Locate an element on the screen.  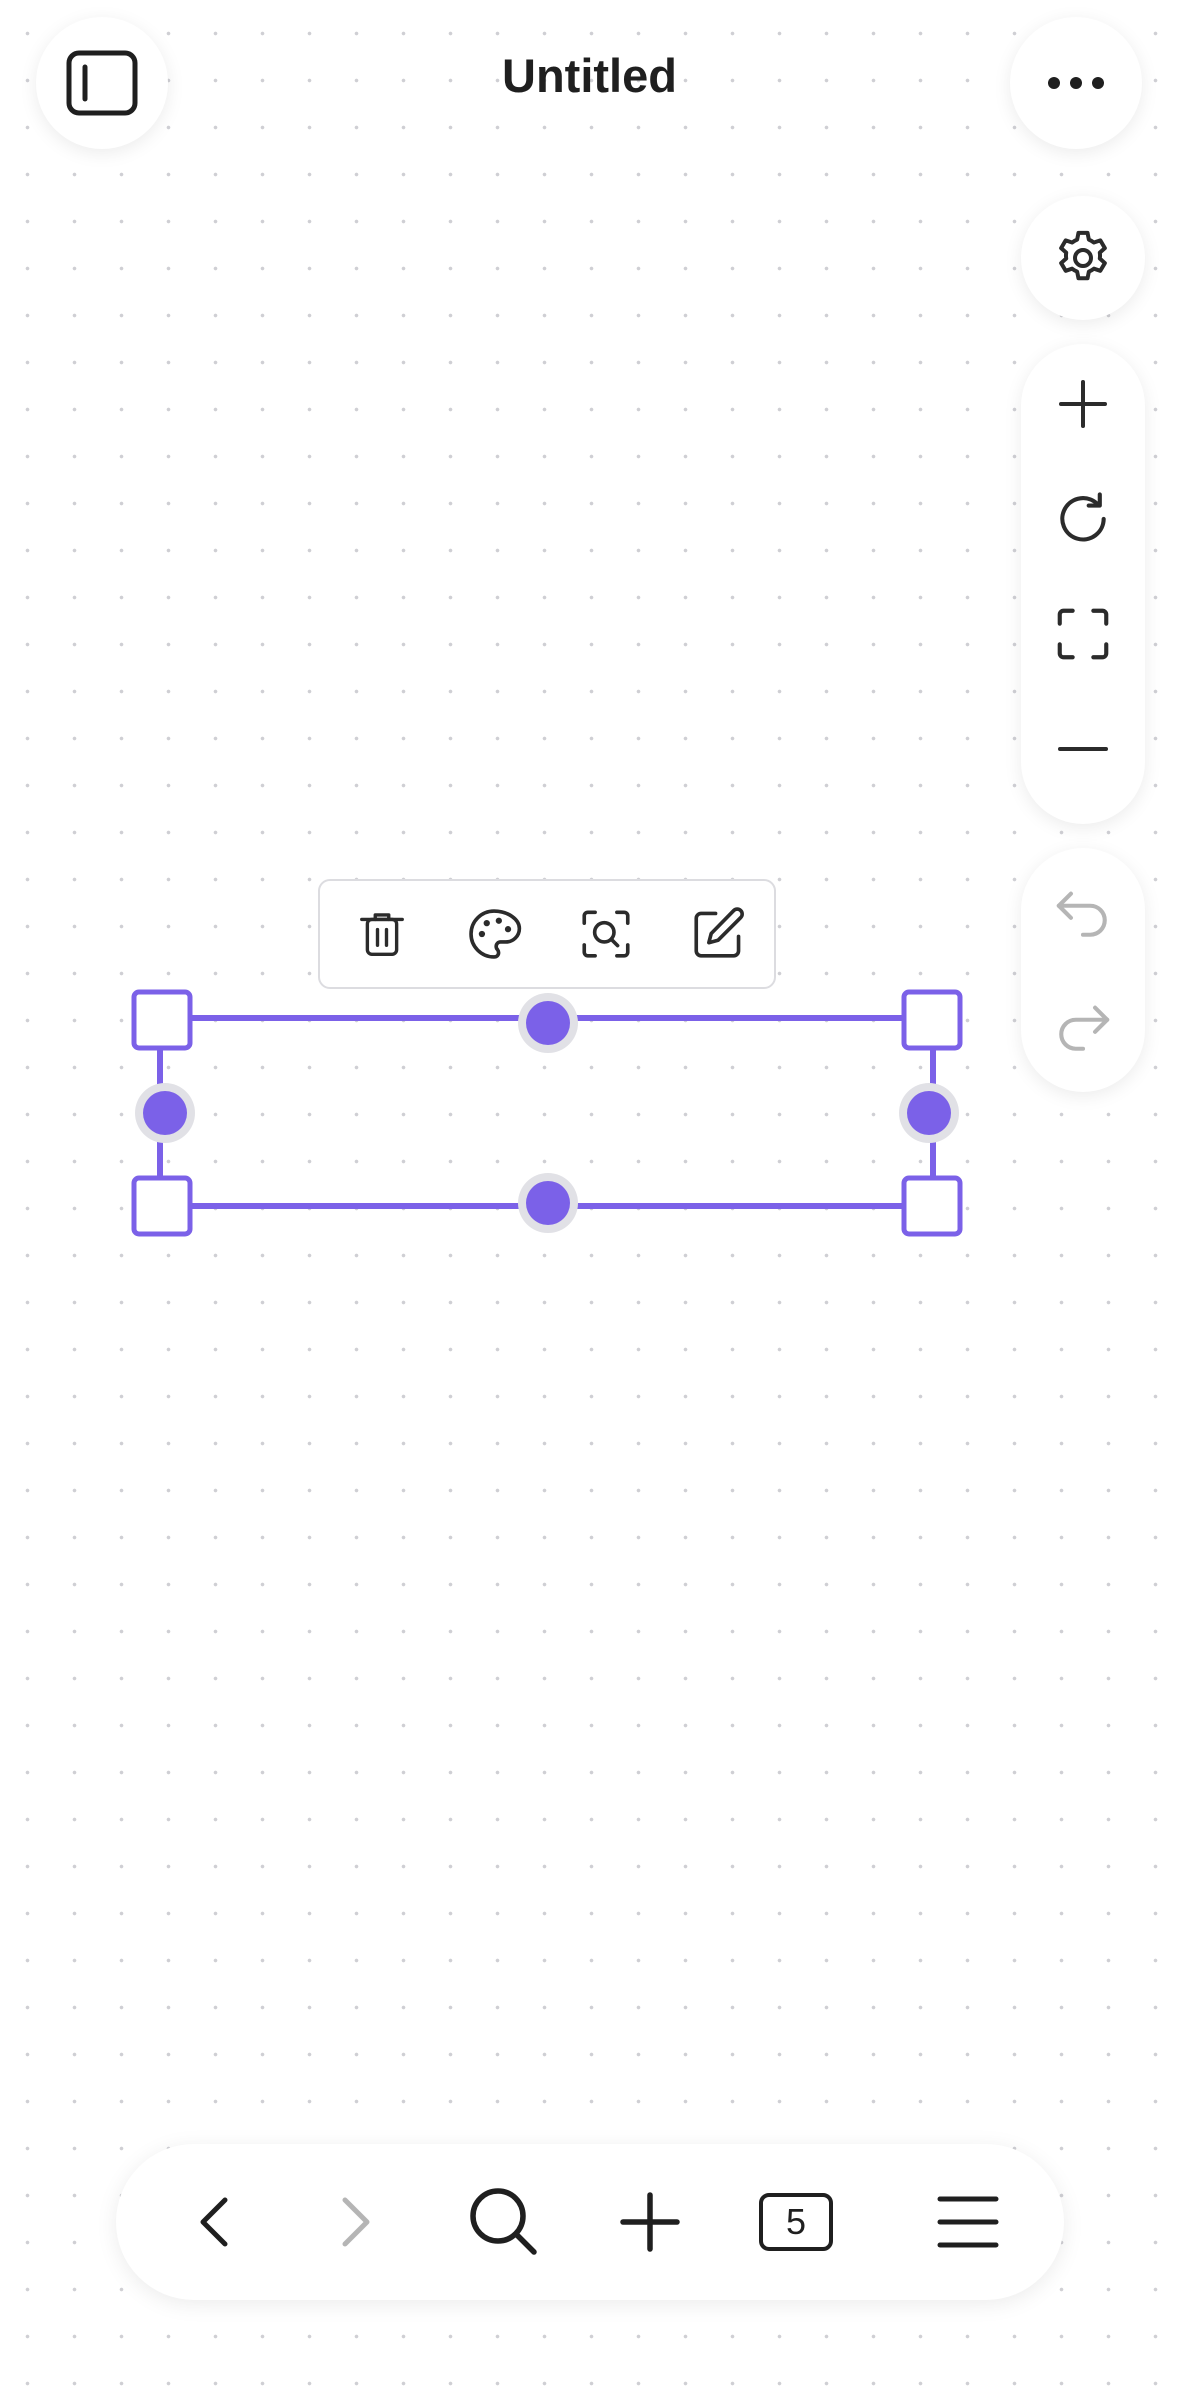
menu-button is located at coordinates (968, 2222).